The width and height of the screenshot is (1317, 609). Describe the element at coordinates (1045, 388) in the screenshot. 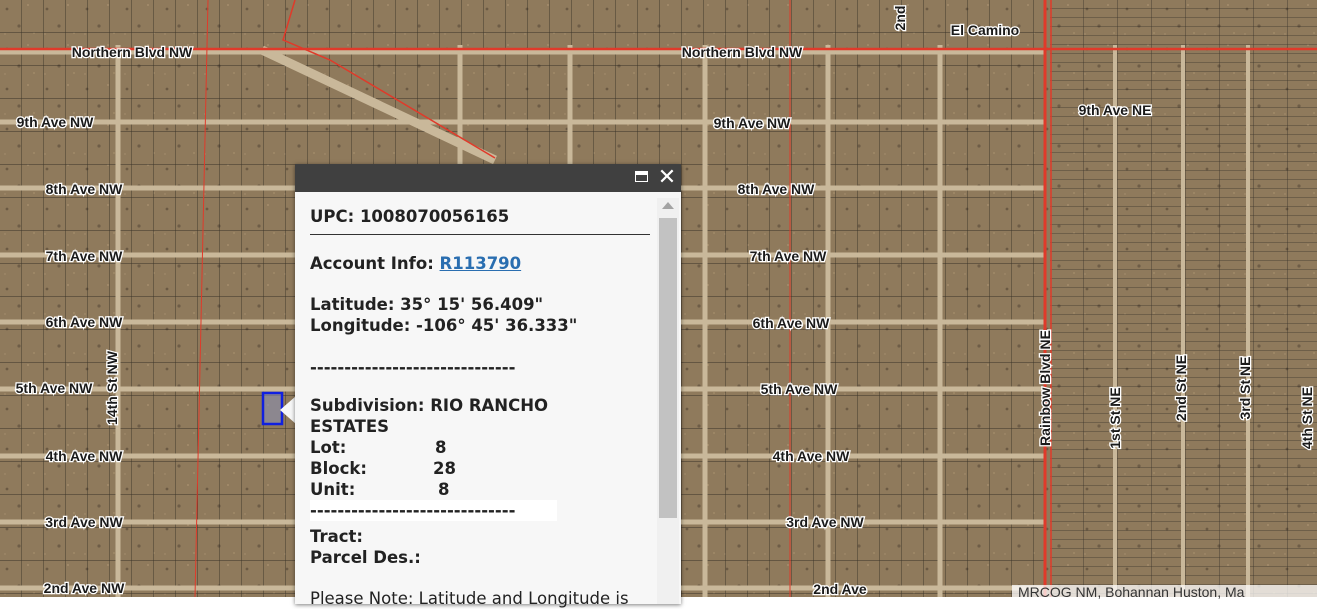

I see `street-label: Rainbow Blvd NE` at that location.